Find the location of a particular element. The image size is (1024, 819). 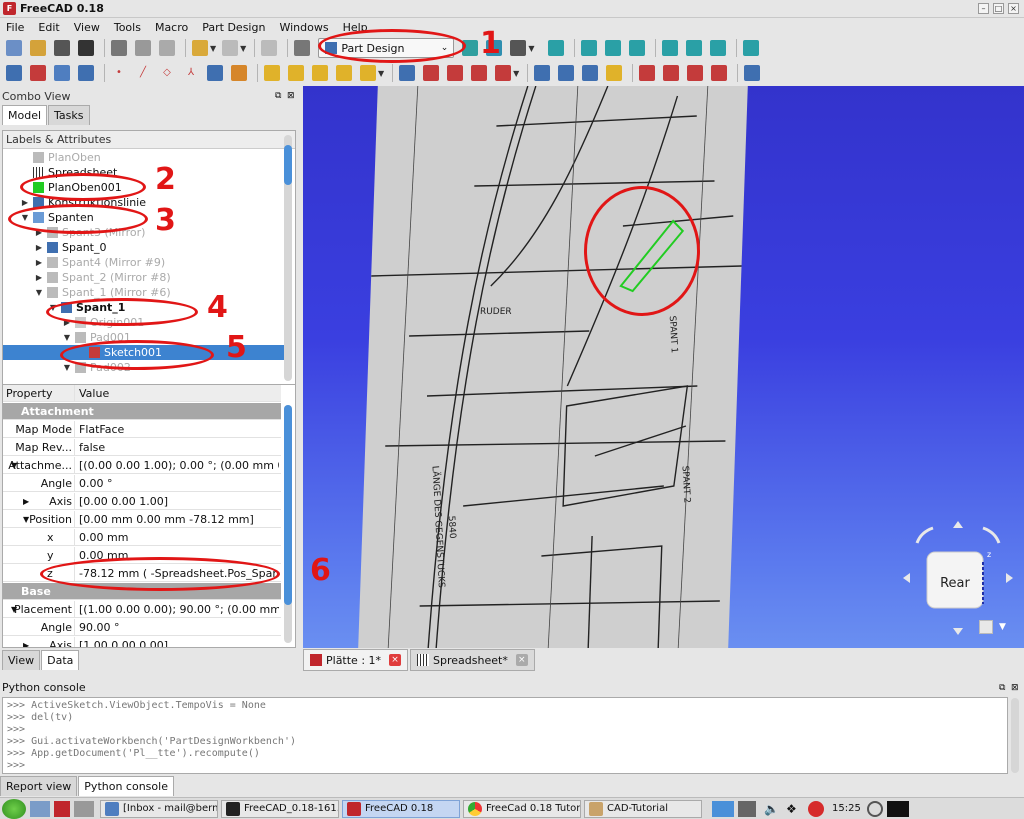

copy-icon is located at coordinates (143, 48).